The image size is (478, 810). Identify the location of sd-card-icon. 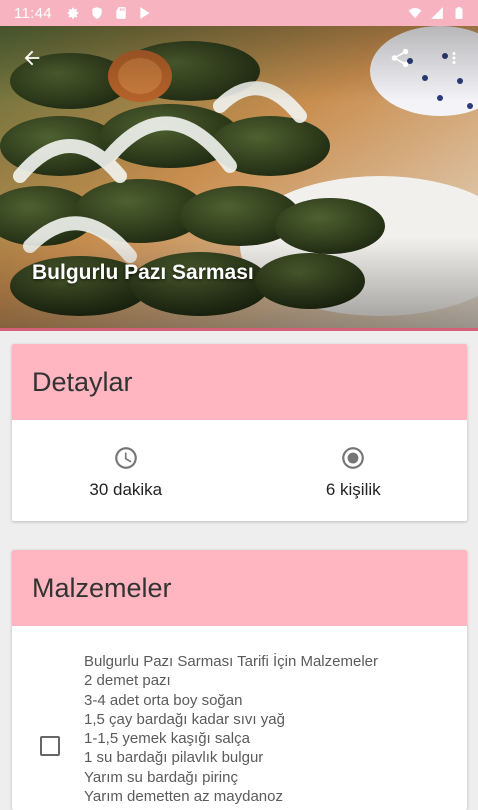
(121, 13).